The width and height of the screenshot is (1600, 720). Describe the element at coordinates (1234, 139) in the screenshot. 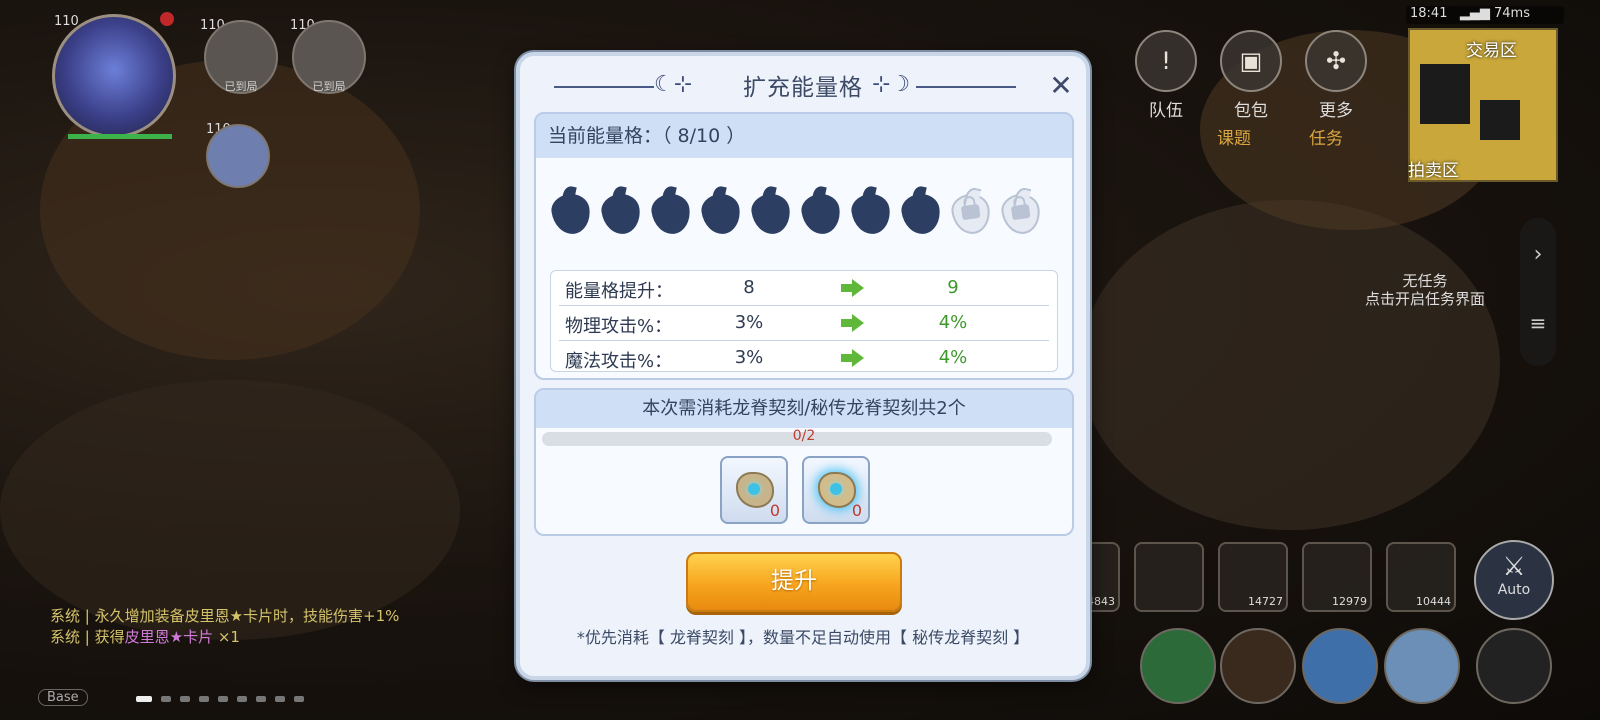

I see `lesson-label: 课题` at that location.